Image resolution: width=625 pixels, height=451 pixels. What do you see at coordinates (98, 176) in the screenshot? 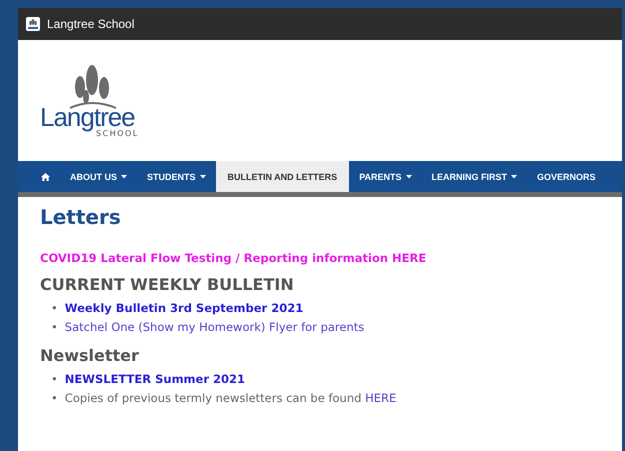
I see `nav-tab: ABOUT US` at bounding box center [98, 176].